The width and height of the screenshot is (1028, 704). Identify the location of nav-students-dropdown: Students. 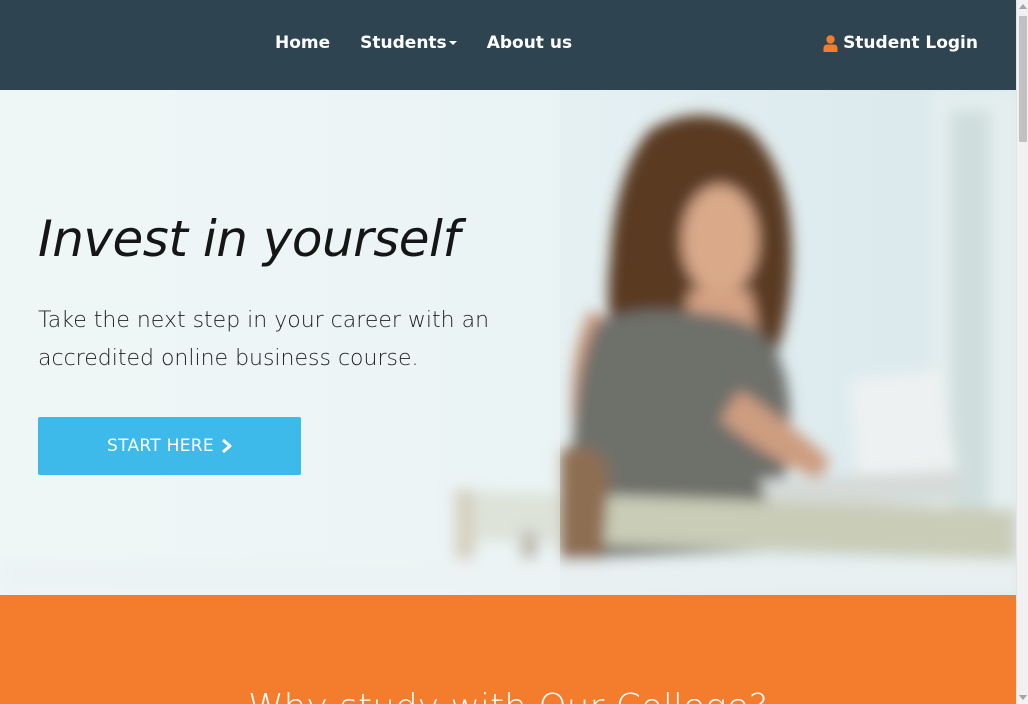
(408, 43).